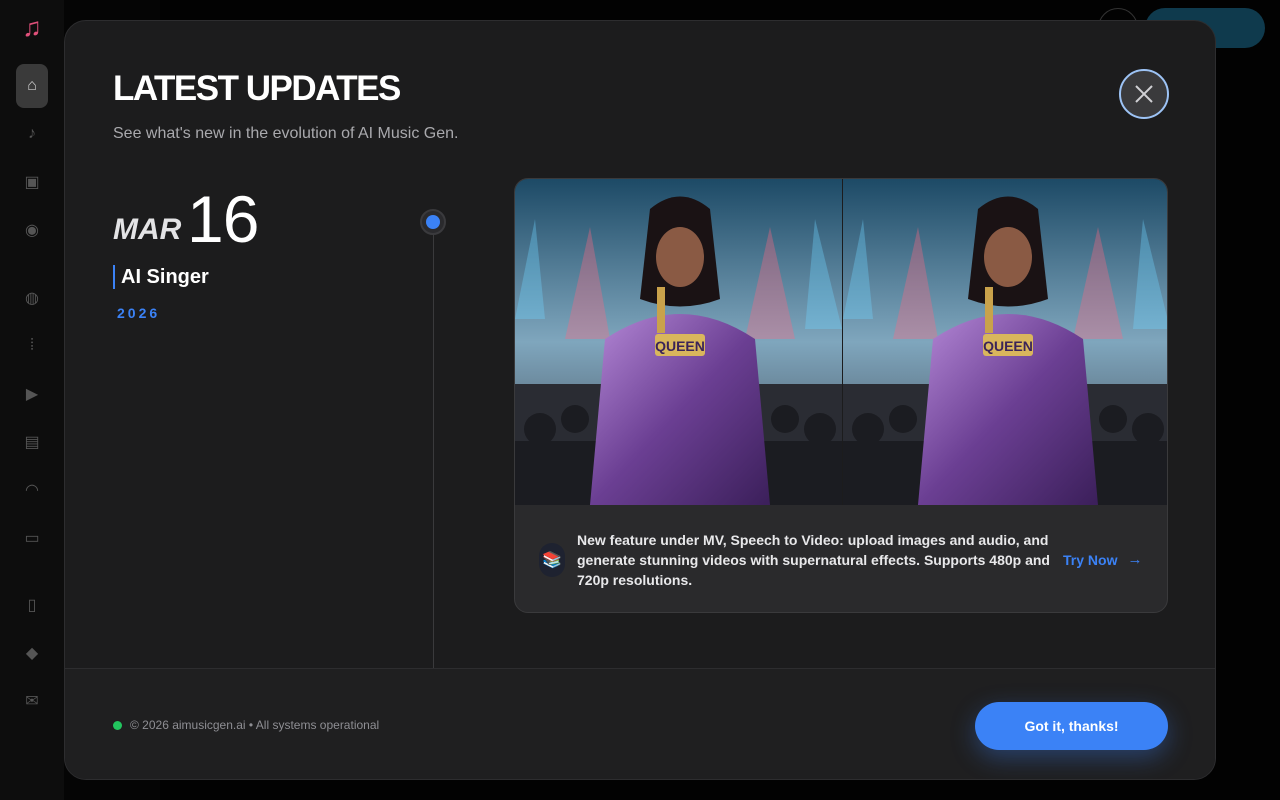 Image resolution: width=1280 pixels, height=800 pixels. I want to click on preview-image-left: QUEEN, so click(678, 342).